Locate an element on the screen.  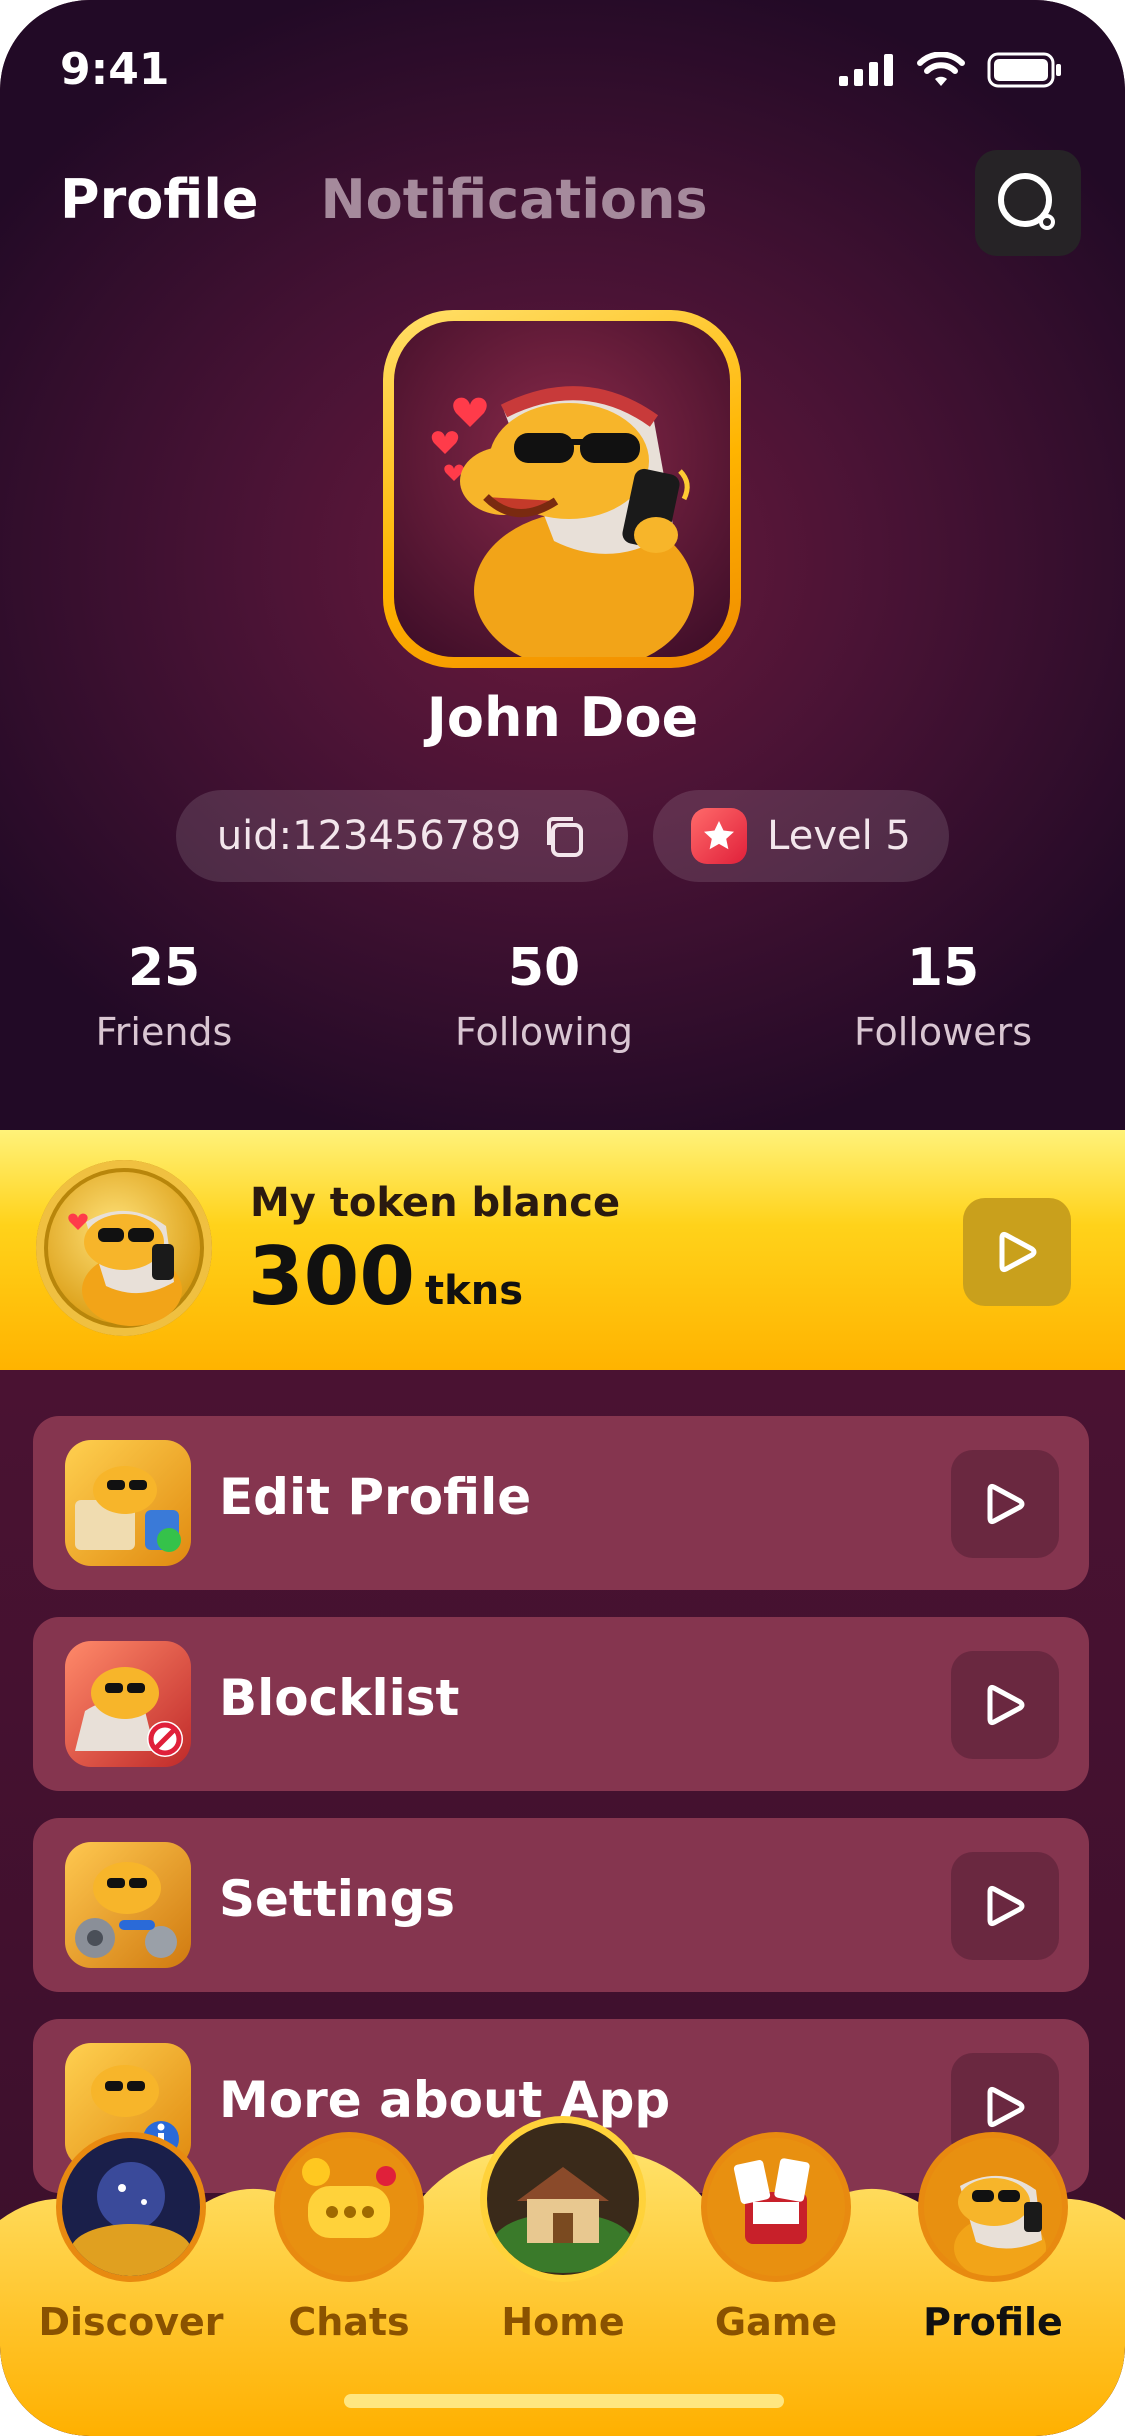
signal-icon is located at coordinates (866, 70).